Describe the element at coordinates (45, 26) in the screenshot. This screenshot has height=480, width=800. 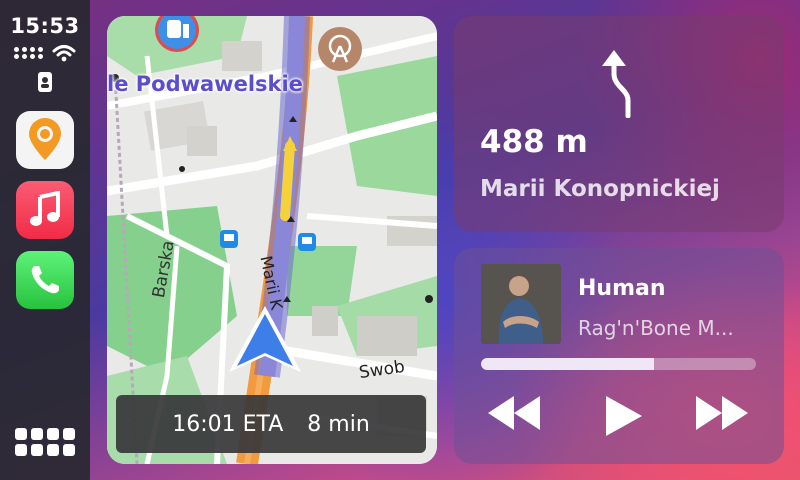
I see `status-time: 15:53` at that location.